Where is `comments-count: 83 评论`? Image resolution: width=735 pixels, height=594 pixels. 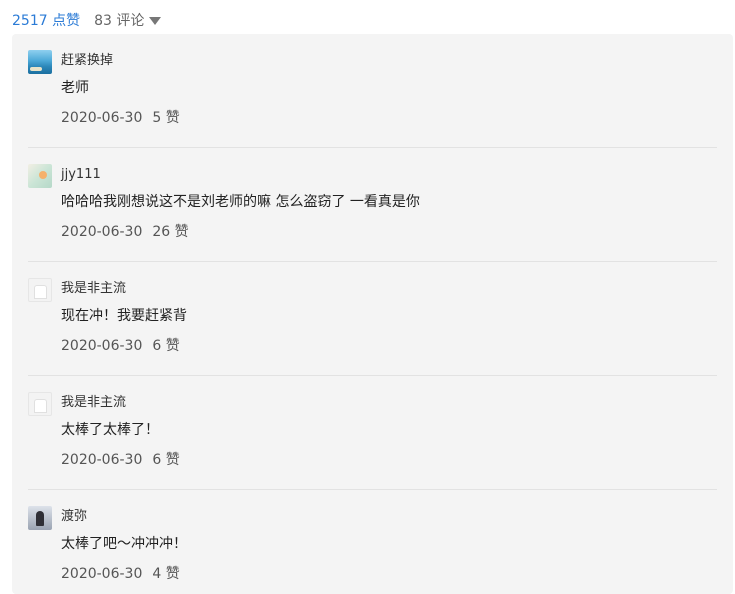
comments-count: 83 评论 is located at coordinates (119, 21).